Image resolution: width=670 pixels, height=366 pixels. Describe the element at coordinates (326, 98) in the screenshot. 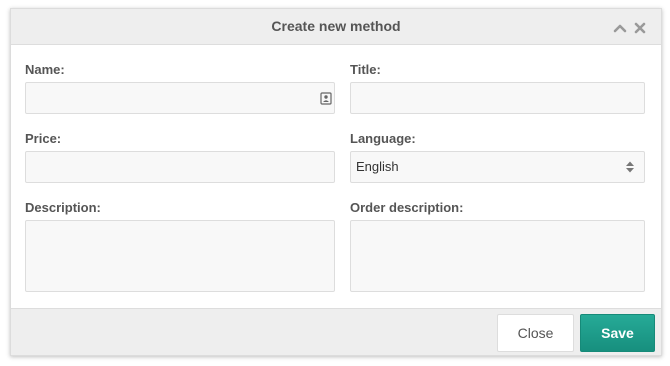

I see `contact-card-icon` at that location.